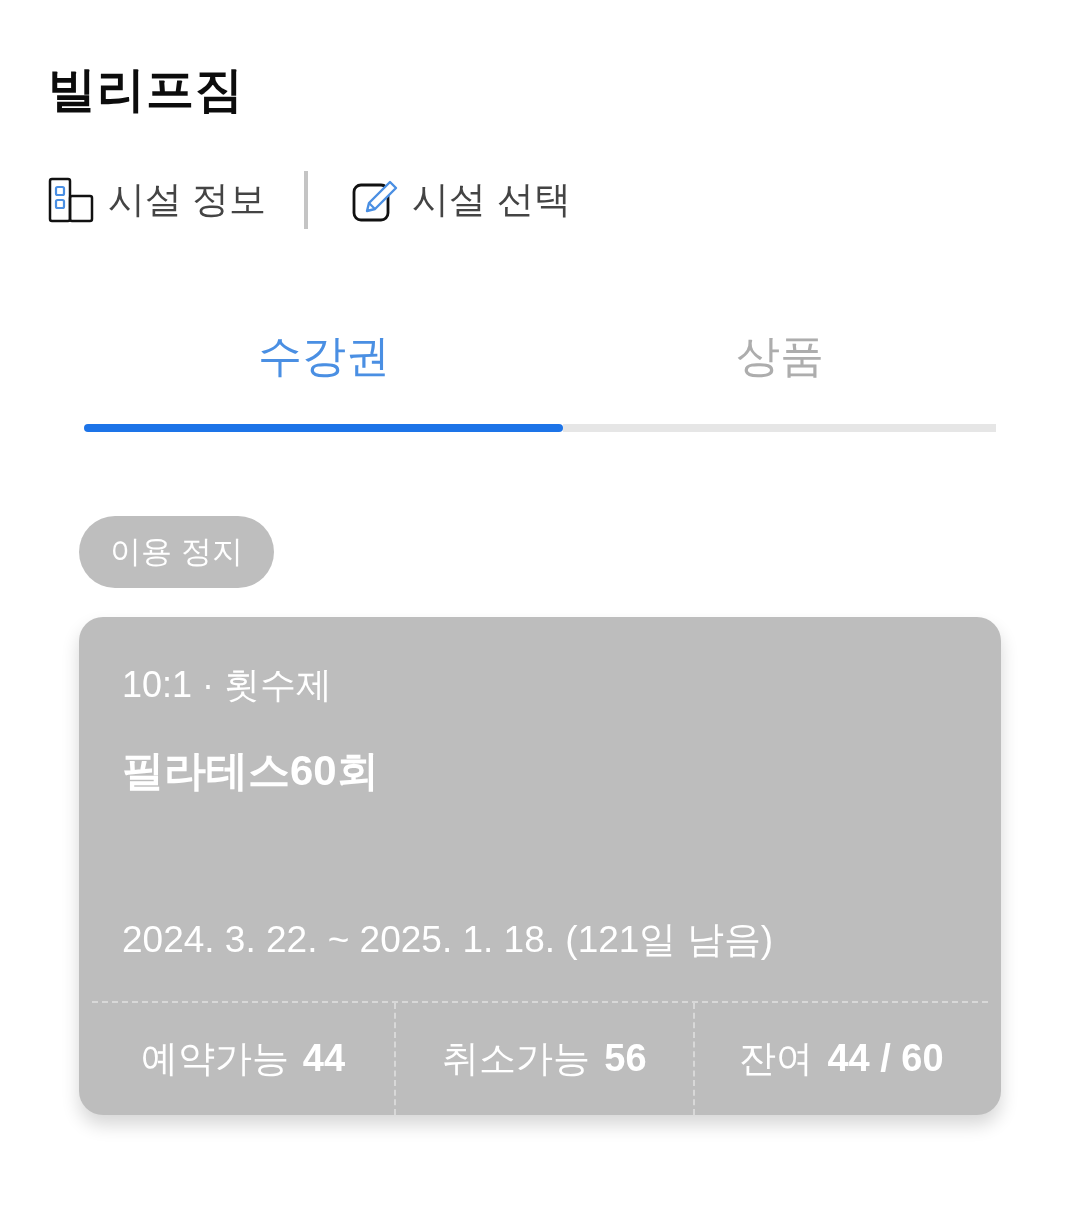 The height and width of the screenshot is (1230, 1080). Describe the element at coordinates (214, 1058) in the screenshot. I see `stat-label: 예약가능` at that location.